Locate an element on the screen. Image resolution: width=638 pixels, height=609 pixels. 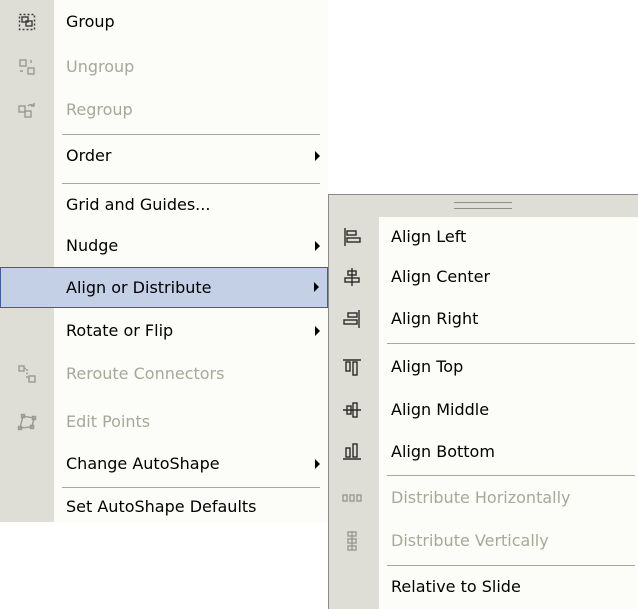
menu-item-regroup: Regroup is located at coordinates (164, 110).